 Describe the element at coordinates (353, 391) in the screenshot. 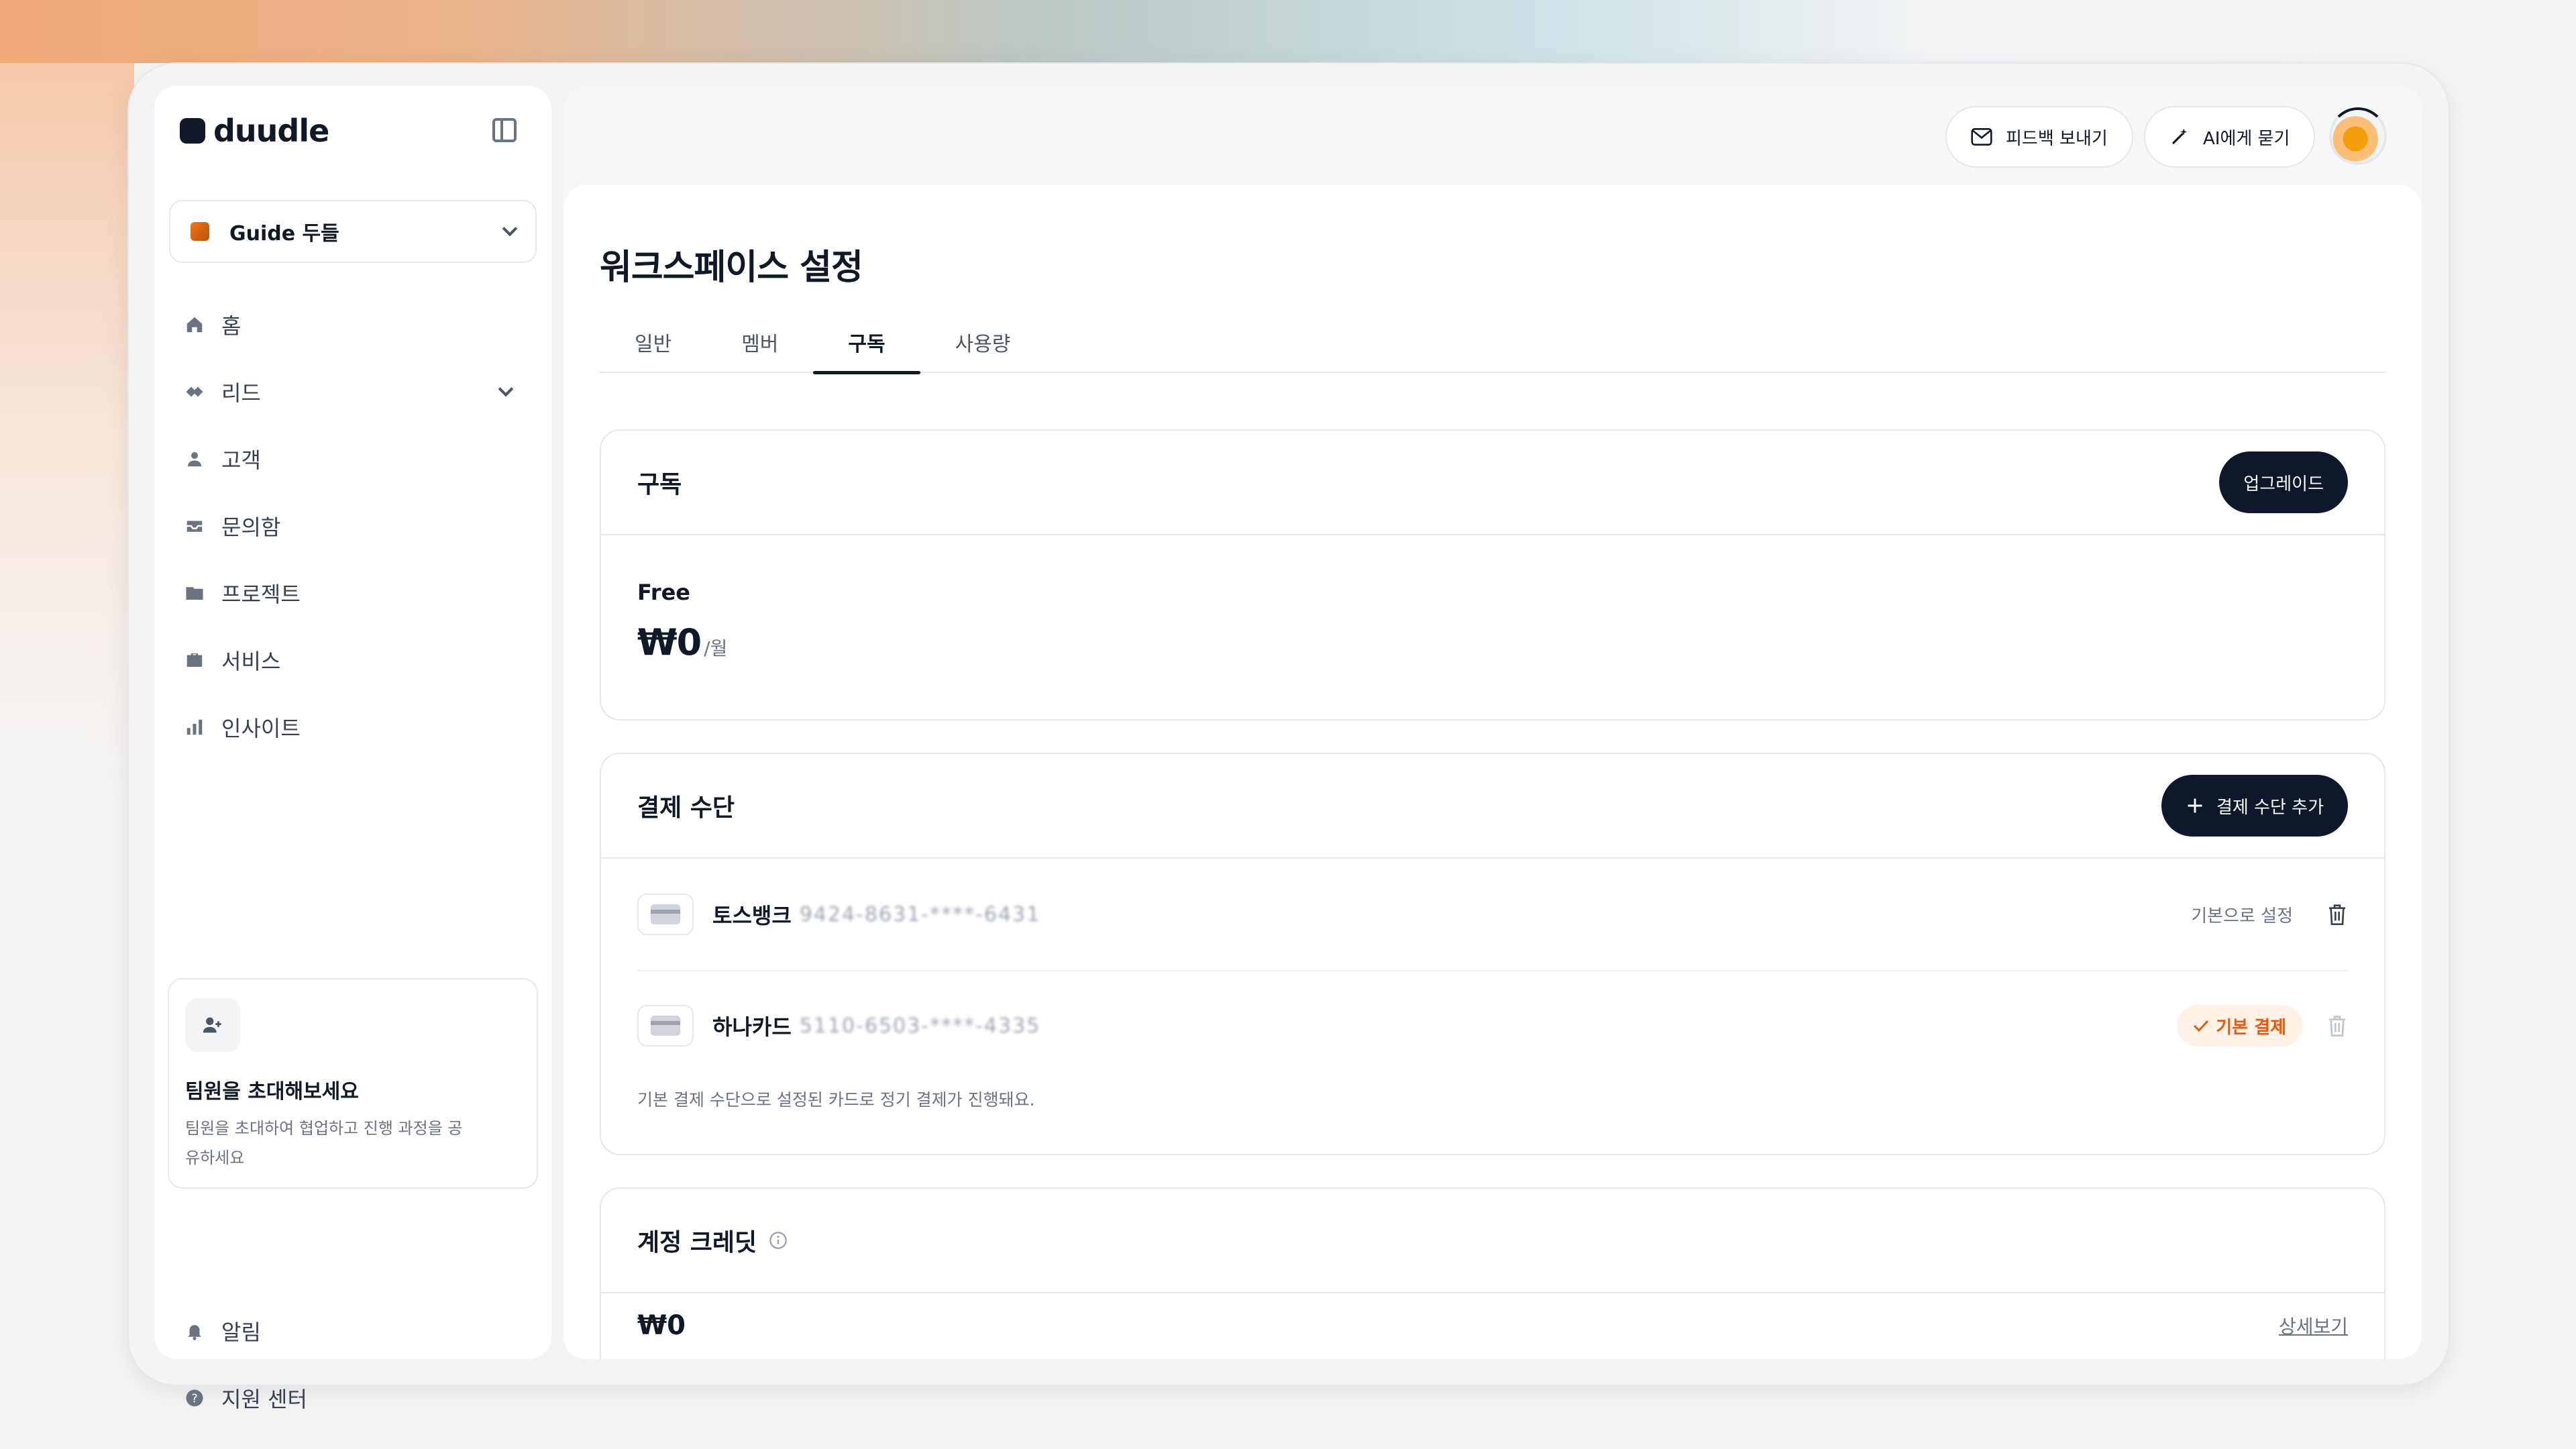

I see `sidebar-item-leads: 리드` at that location.